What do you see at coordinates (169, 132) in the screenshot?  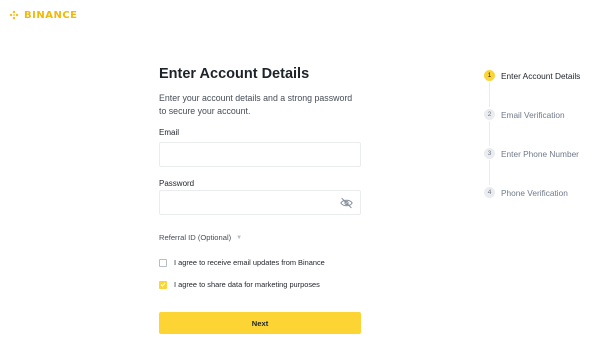 I see `email-label: Email` at bounding box center [169, 132].